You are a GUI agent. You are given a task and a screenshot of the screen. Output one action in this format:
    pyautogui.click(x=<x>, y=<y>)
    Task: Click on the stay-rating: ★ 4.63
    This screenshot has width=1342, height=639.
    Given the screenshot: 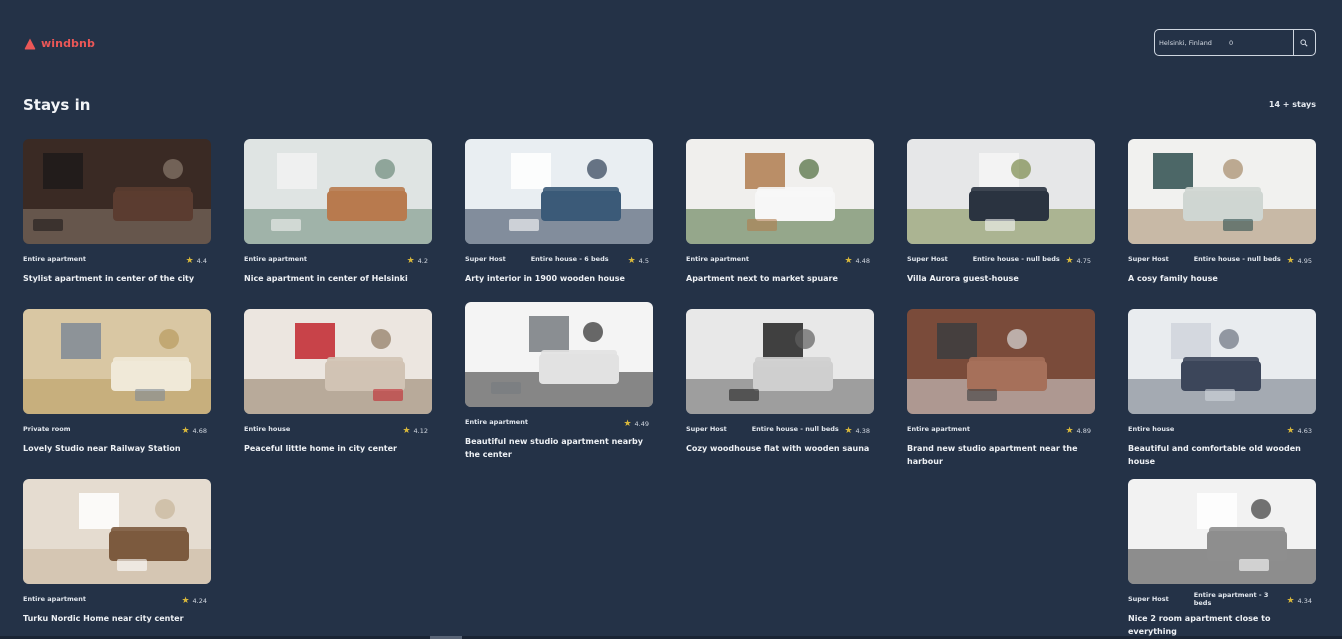 What is the action you would take?
    pyautogui.click(x=1299, y=430)
    